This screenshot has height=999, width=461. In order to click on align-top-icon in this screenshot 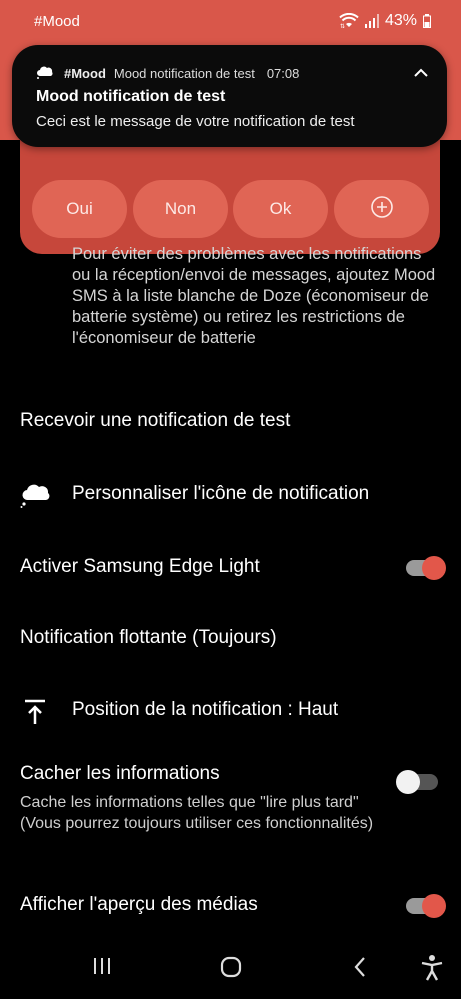, I will do `click(35, 714)`.